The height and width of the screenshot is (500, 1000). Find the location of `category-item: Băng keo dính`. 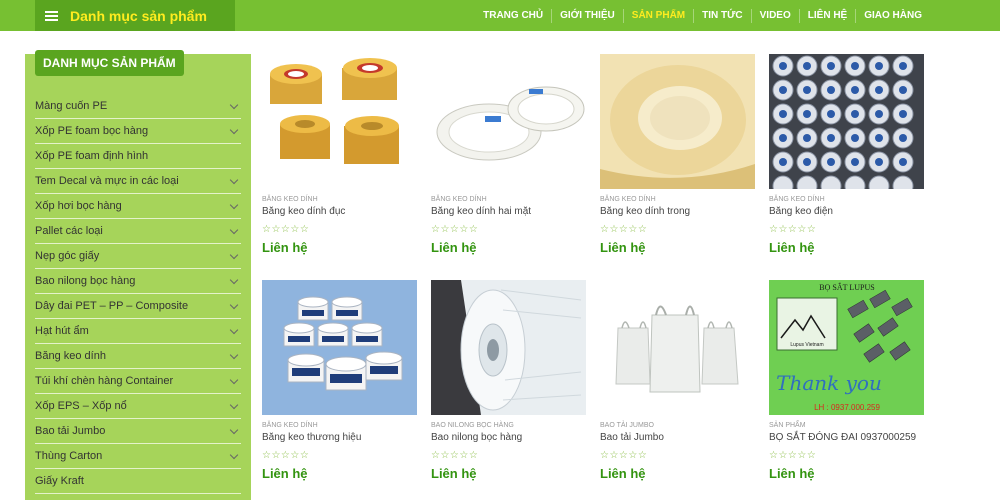

category-item: Băng keo dính is located at coordinates (138, 356).